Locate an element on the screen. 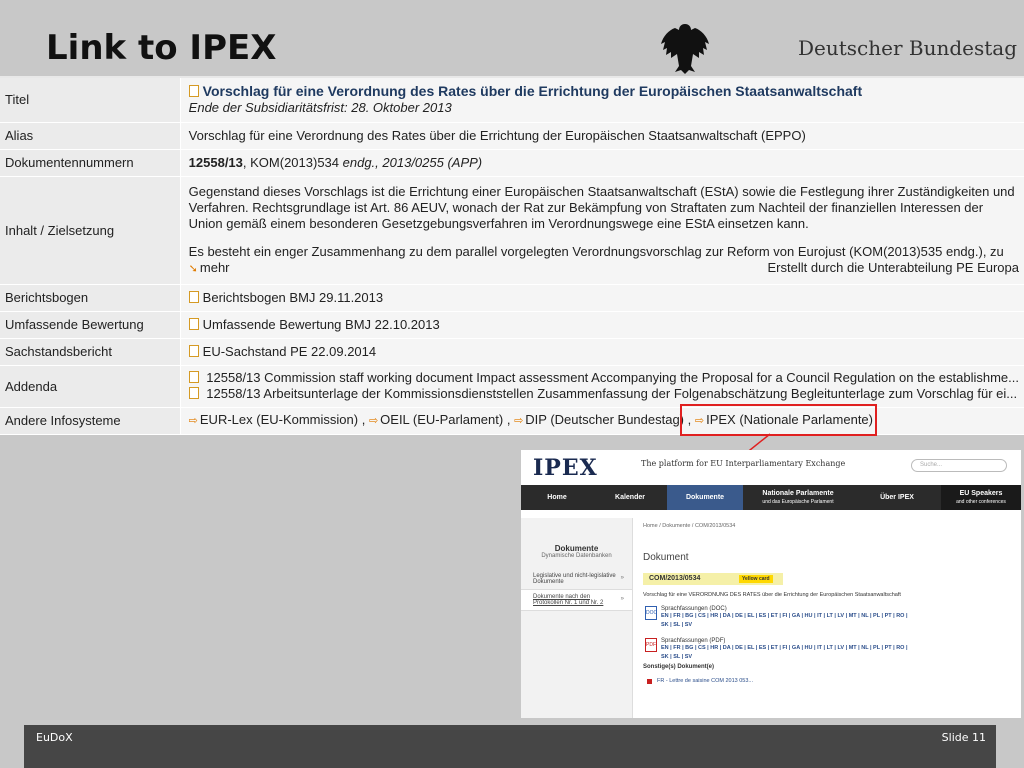 The image size is (1024, 768). row-label: Titel is located at coordinates (90, 100).